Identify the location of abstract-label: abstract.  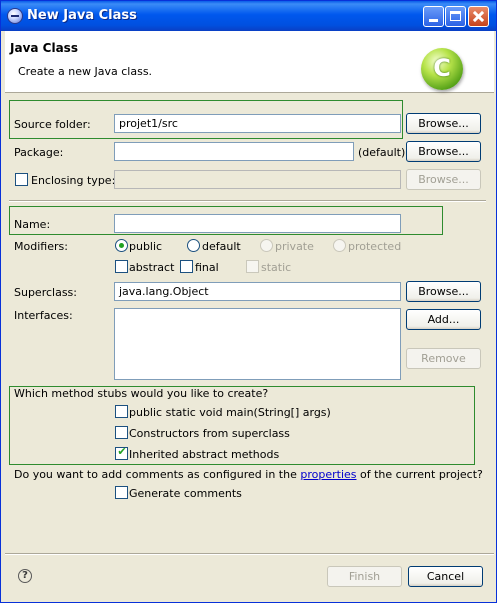
(152, 267).